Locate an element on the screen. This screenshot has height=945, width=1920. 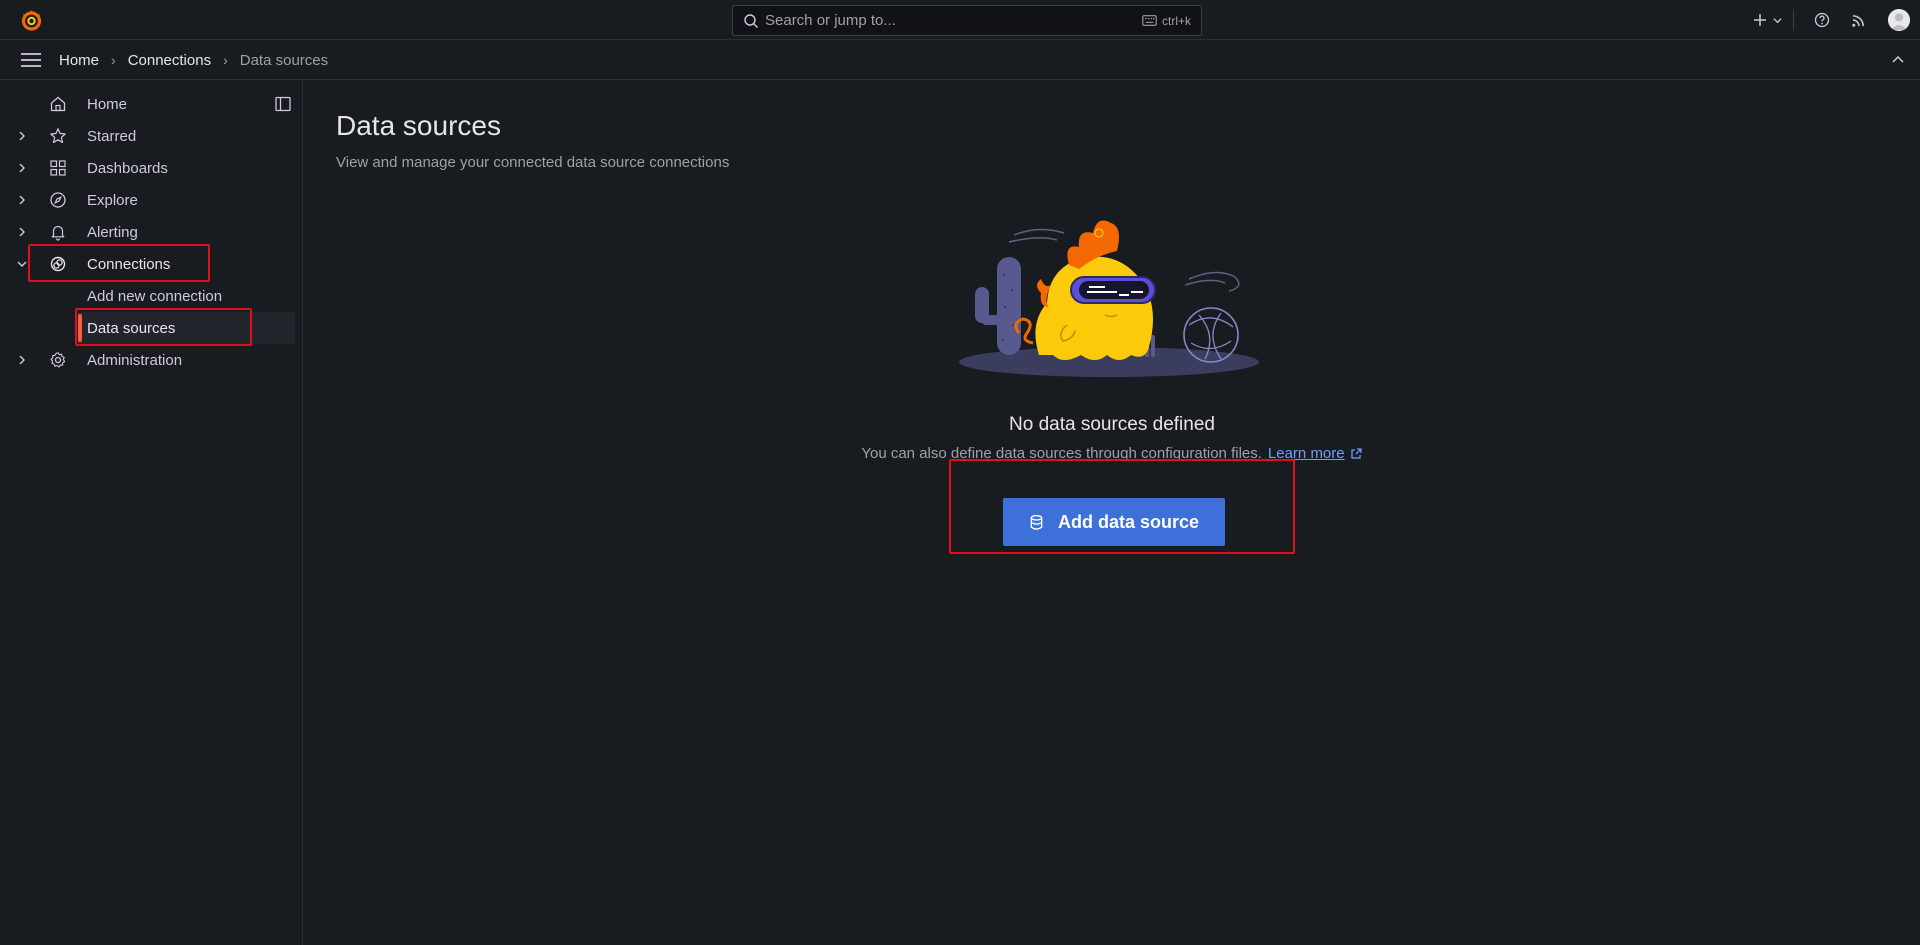
shortcut-text: ctrl+k is located at coordinates (1176, 20).